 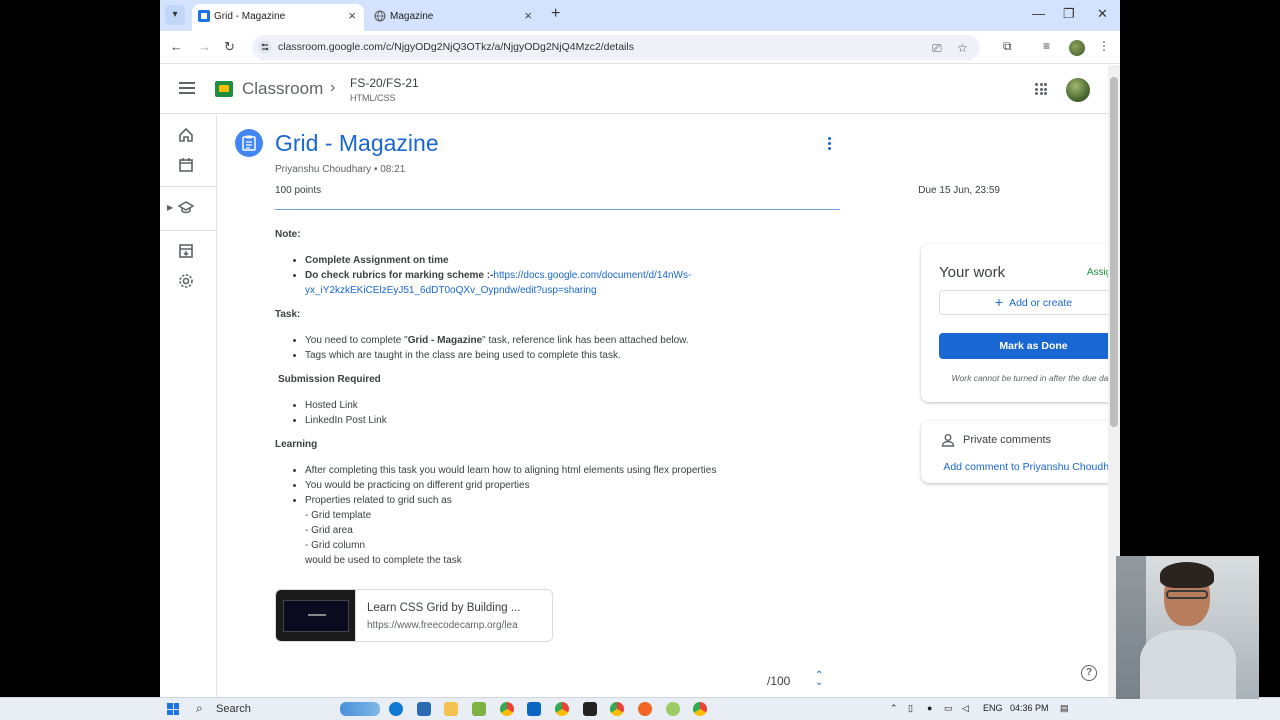 What do you see at coordinates (199, 708) in the screenshot?
I see `search-icon: ⌕` at bounding box center [199, 708].